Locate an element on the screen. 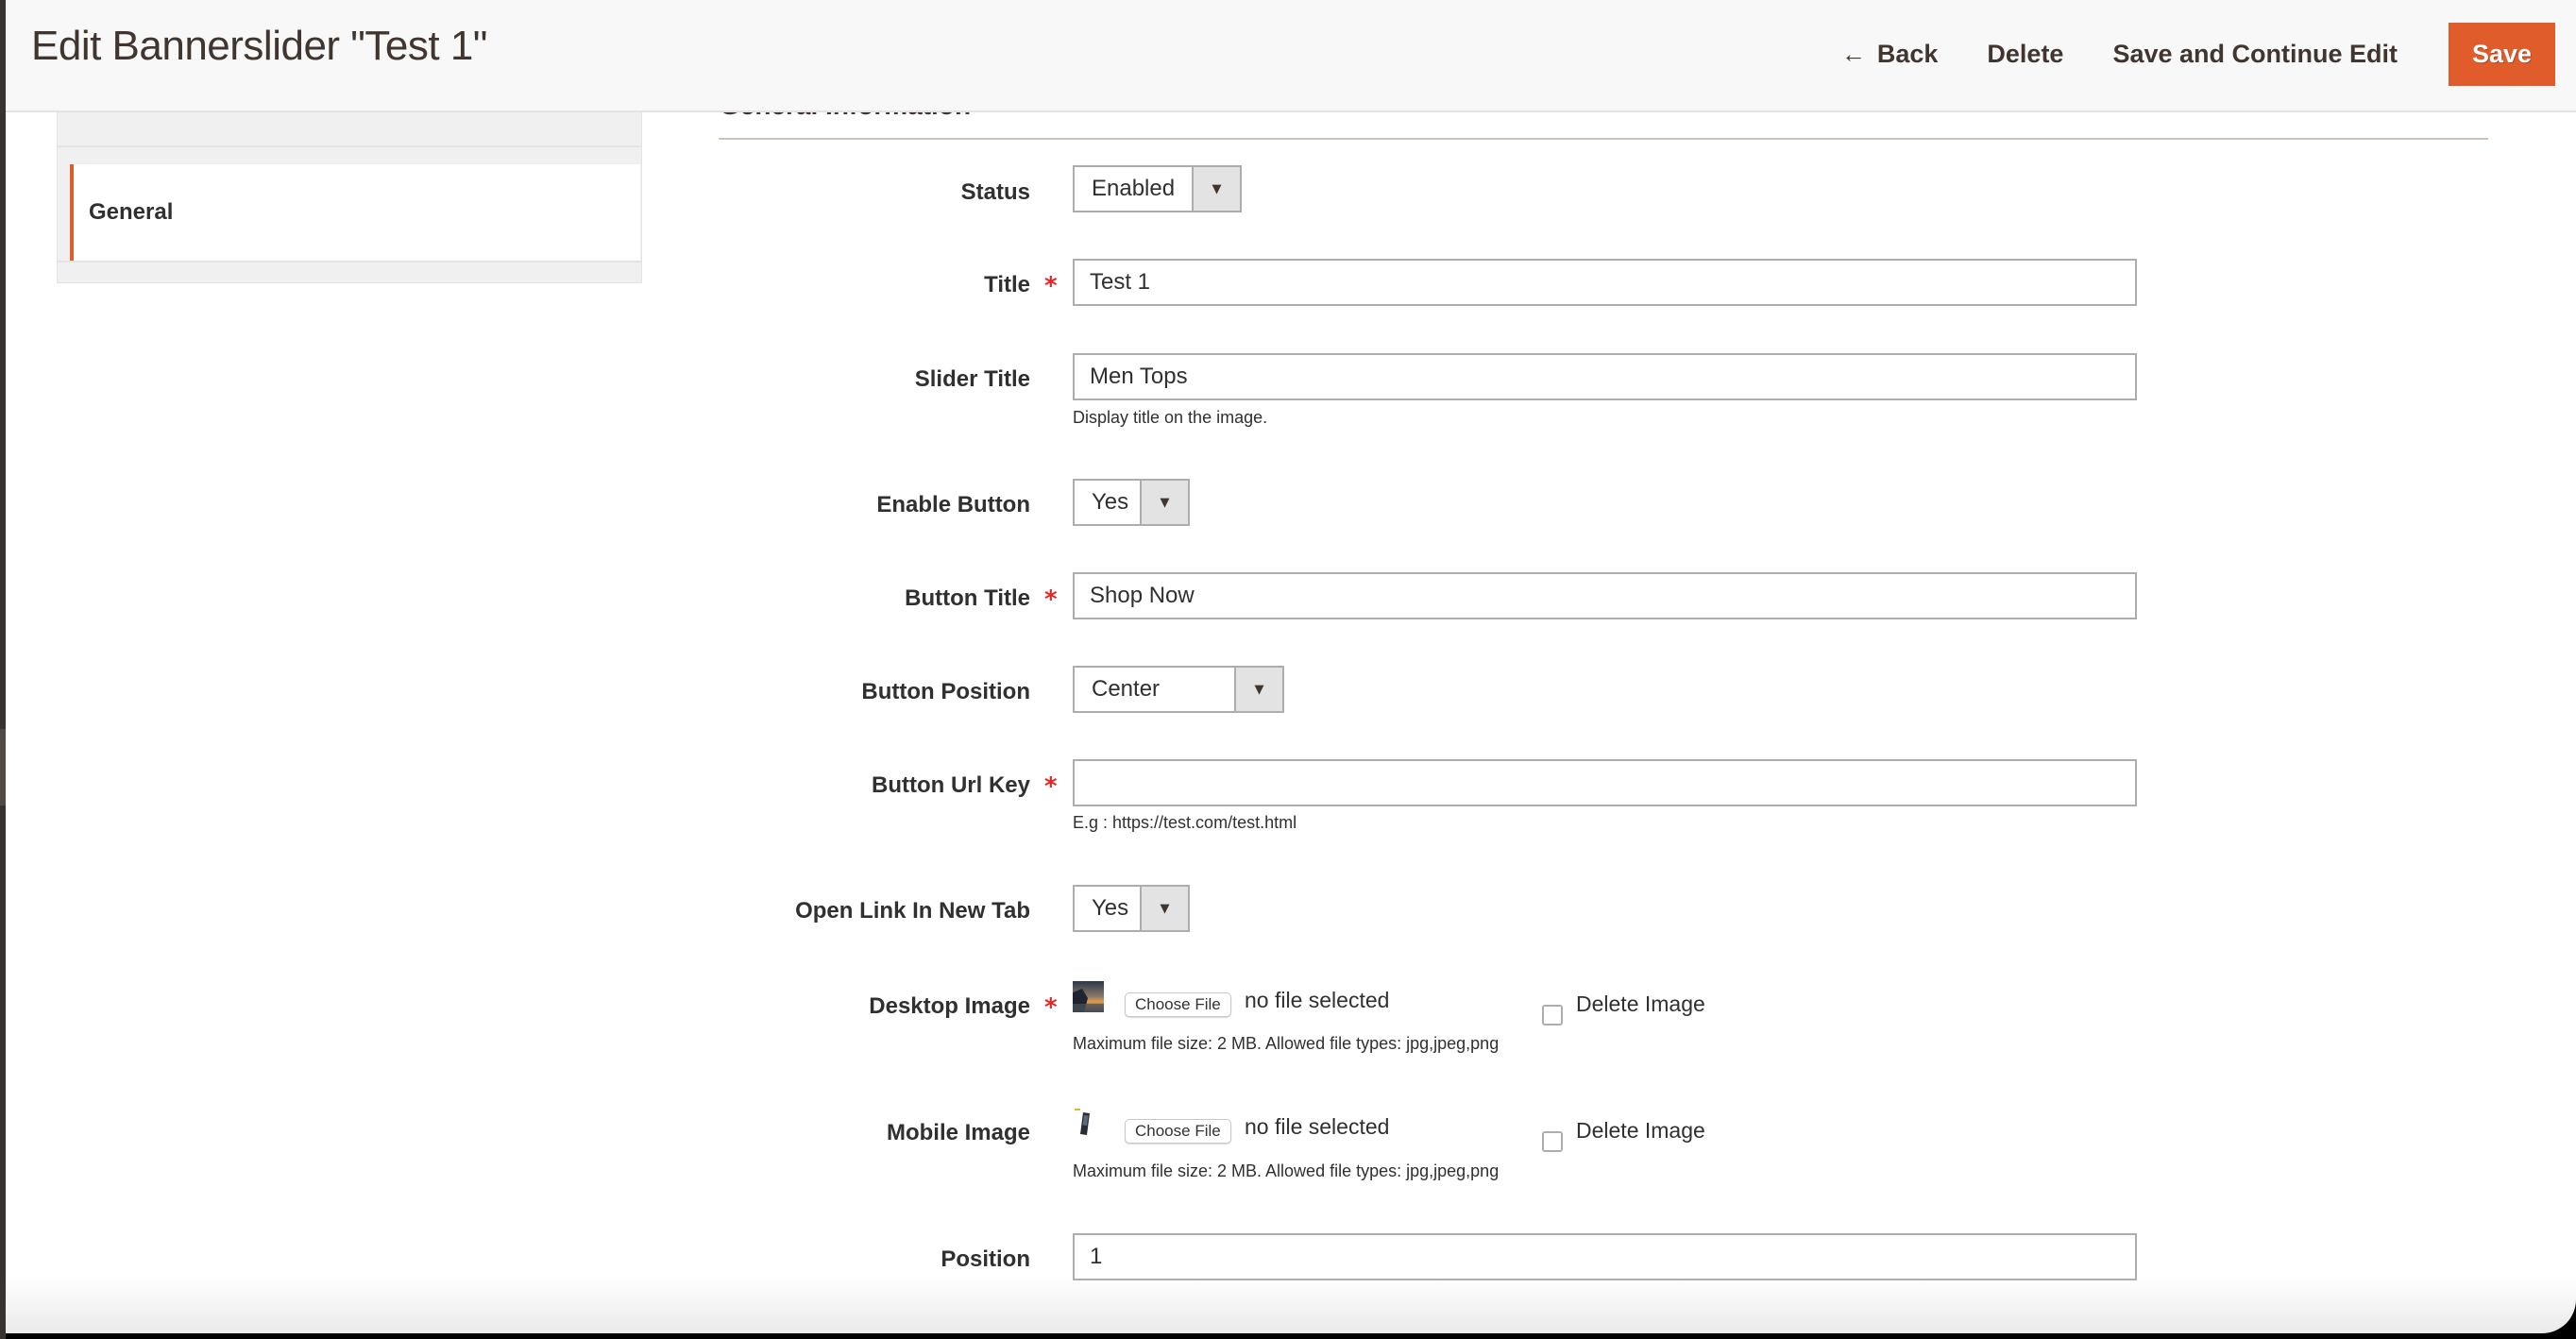 Image resolution: width=2576 pixels, height=1339 pixels. open-new-tab-label: Open Link In New Tab is located at coordinates (912, 911).